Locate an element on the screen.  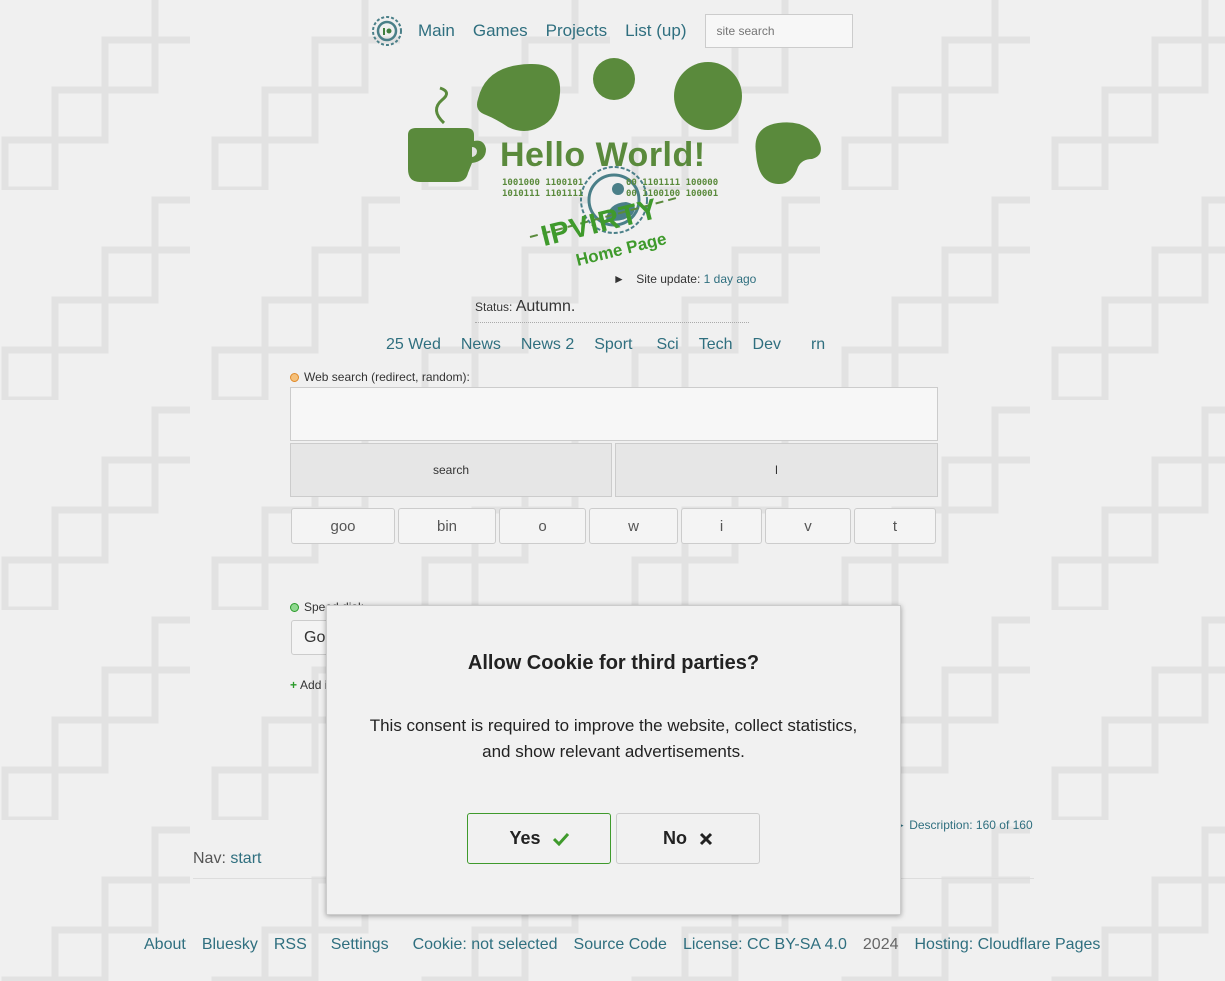
footer-link-cookie: Cookie: not selected is located at coordinates (485, 945).